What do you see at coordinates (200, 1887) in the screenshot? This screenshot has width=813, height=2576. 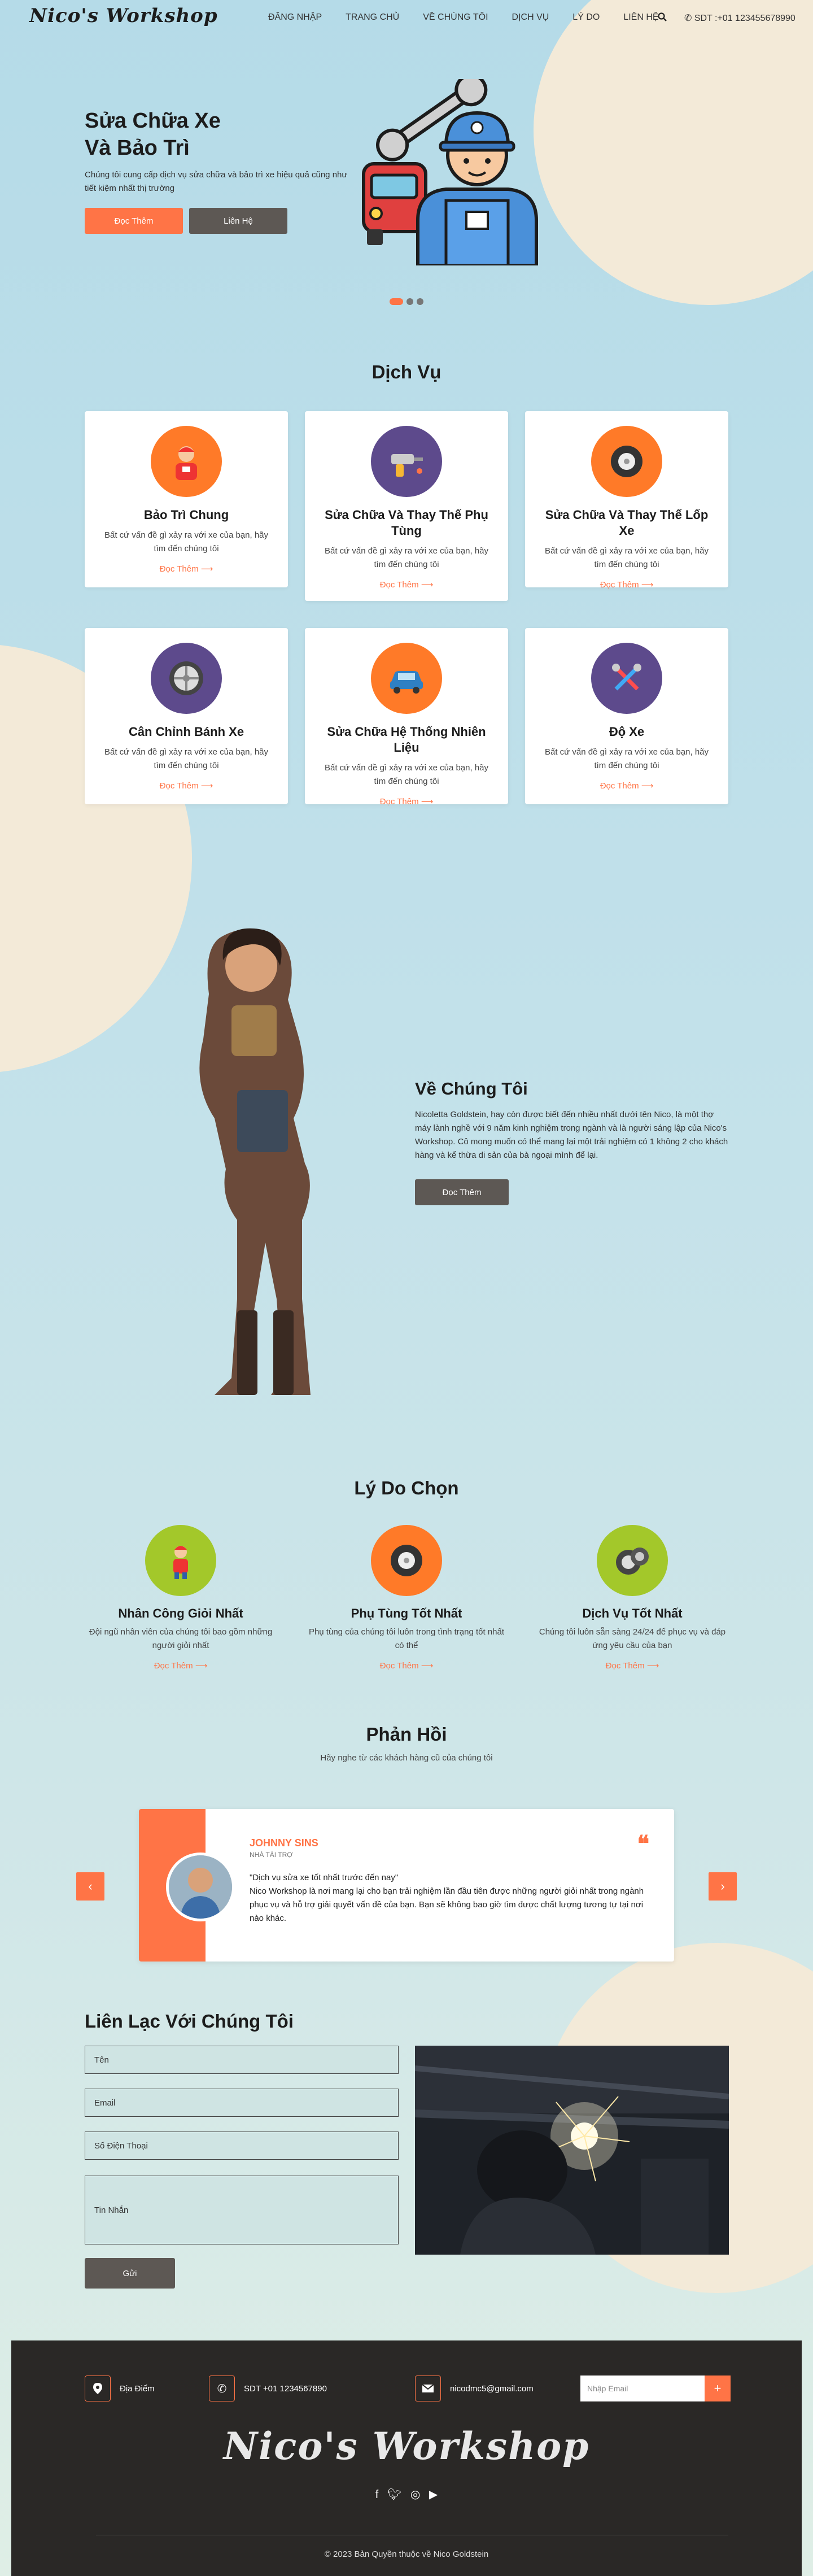 I see `avatar` at bounding box center [200, 1887].